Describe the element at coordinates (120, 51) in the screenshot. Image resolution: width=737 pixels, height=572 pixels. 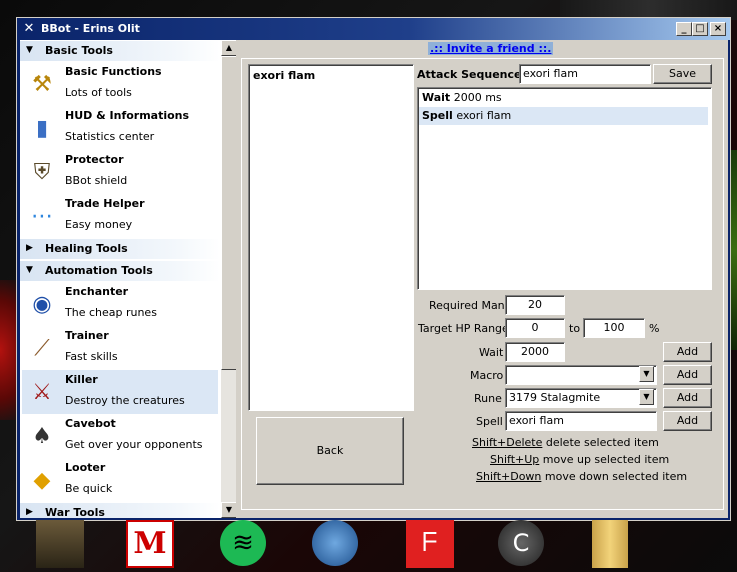
I see `category-basic-tools: ▼ Basic Tools` at that location.